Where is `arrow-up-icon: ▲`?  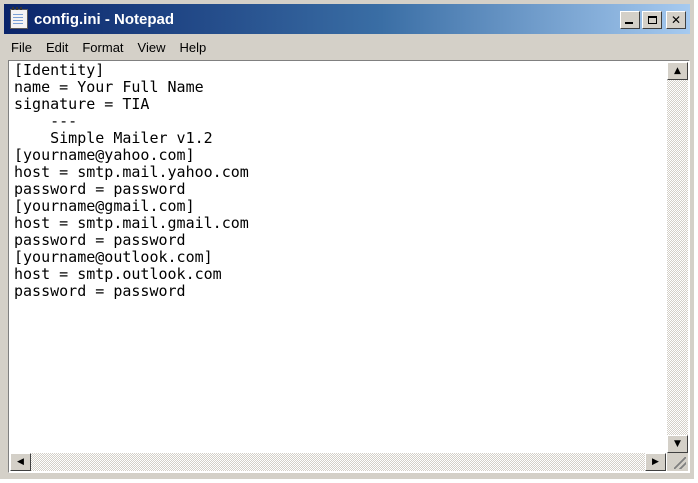
arrow-up-icon: ▲ is located at coordinates (677, 71).